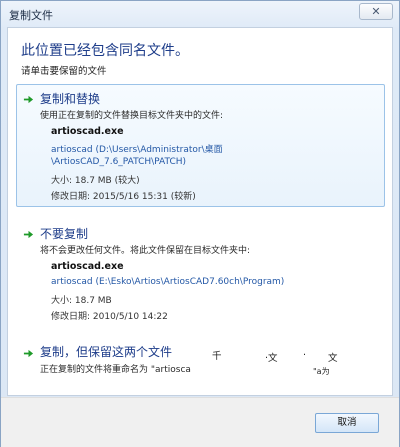 The image size is (400, 447). I want to click on option-description: 正在复制的文件将重命名为 "artiosca, so click(115, 370).